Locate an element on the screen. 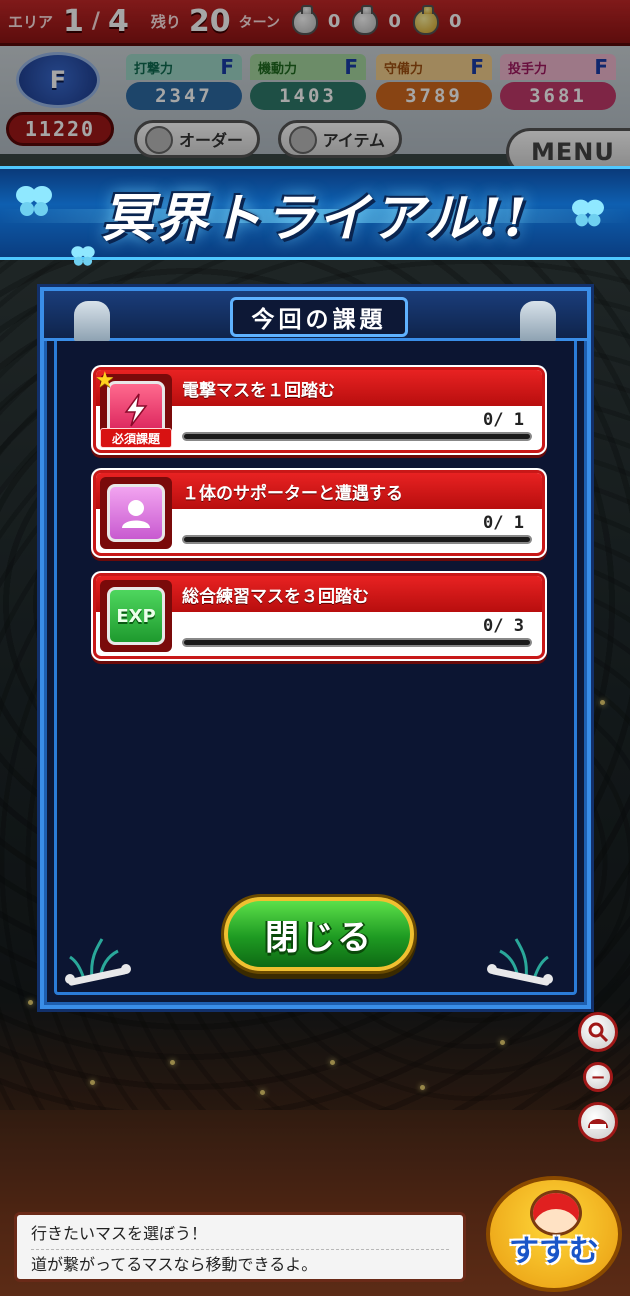  advance-button: すすむ is located at coordinates (554, 1234).